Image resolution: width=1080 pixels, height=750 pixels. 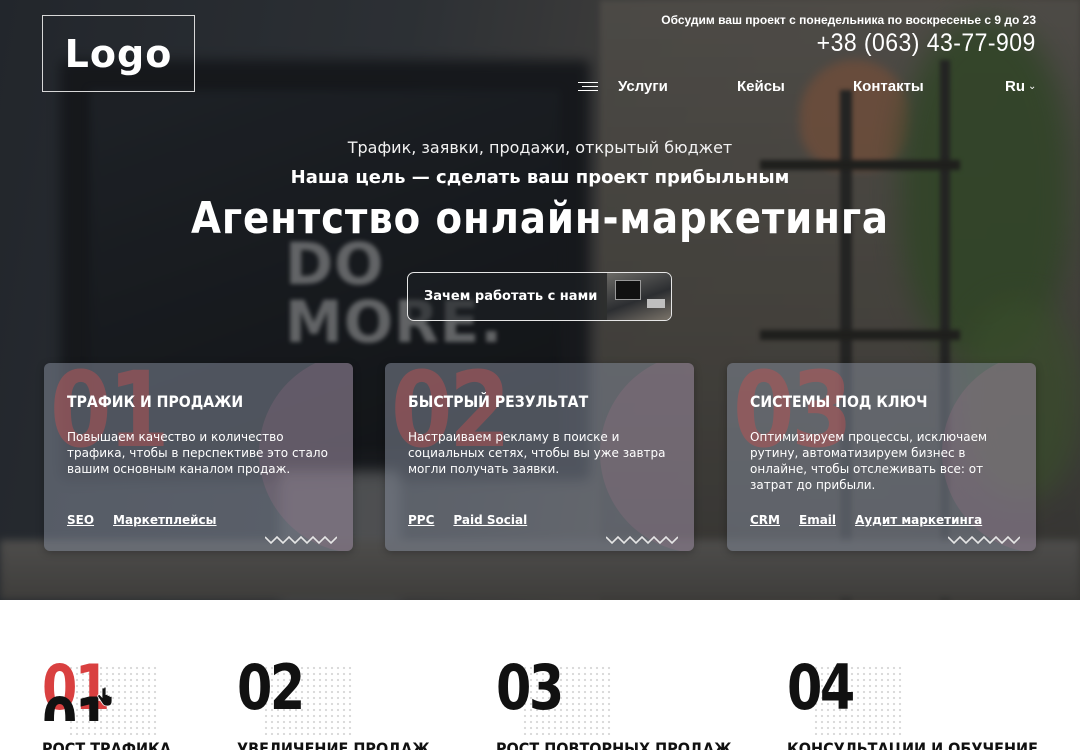 I want to click on link-ppc: PPC, so click(x=421, y=520).